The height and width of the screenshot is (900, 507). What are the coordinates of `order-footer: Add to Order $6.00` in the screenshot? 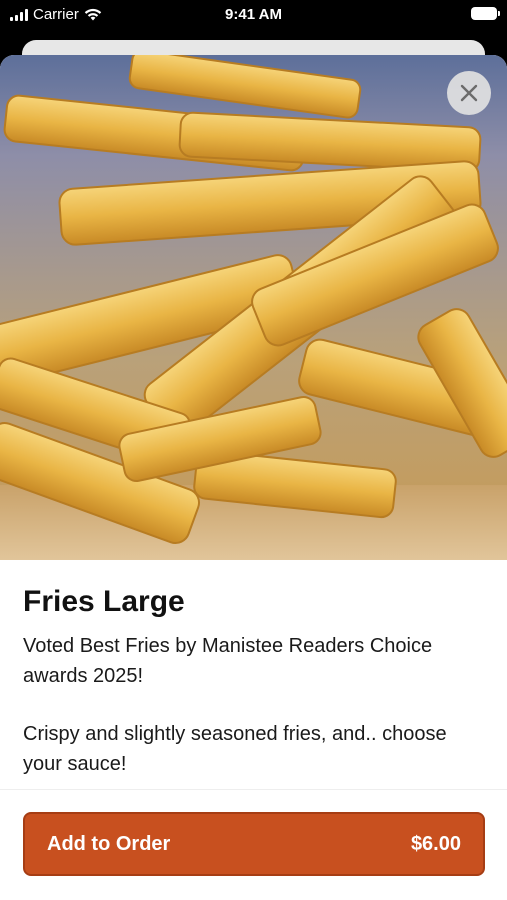 It's located at (253, 844).